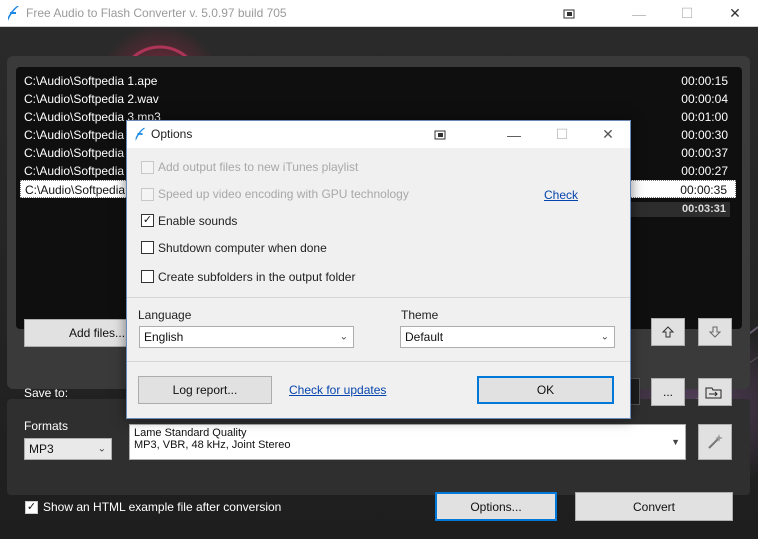 This screenshot has height=539, width=758. I want to click on check-updates-link: Check for updates, so click(337, 390).